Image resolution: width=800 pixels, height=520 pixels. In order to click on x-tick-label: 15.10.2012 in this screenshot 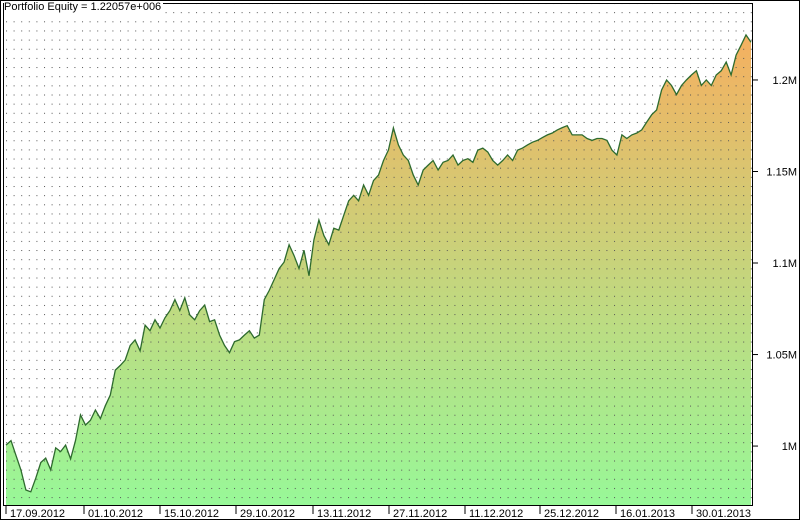, I will do `click(191, 514)`.